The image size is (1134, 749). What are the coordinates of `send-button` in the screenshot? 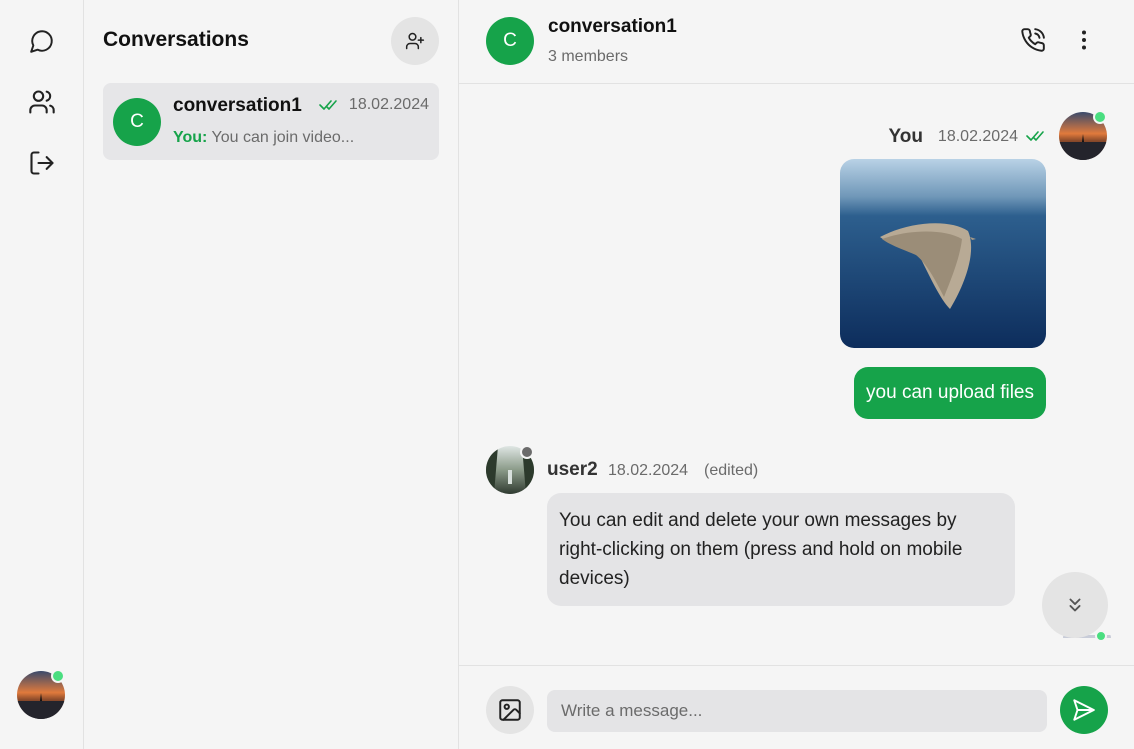 It's located at (1084, 710).